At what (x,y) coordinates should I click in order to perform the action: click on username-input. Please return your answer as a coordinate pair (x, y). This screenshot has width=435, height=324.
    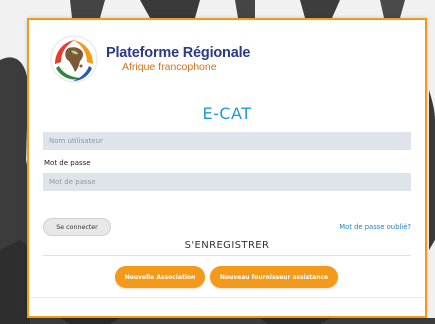
    Looking at the image, I should click on (227, 141).